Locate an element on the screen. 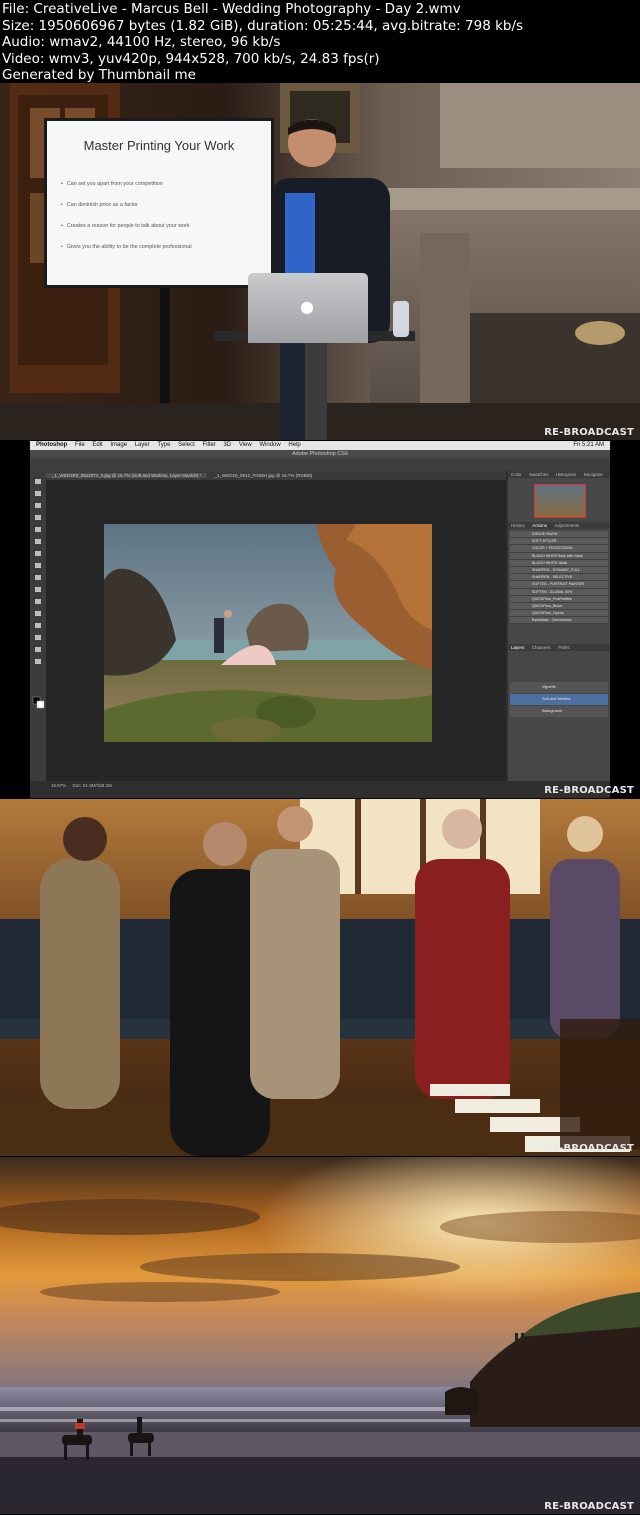  action-item: SOFT STYLER is located at coordinates (559, 542).